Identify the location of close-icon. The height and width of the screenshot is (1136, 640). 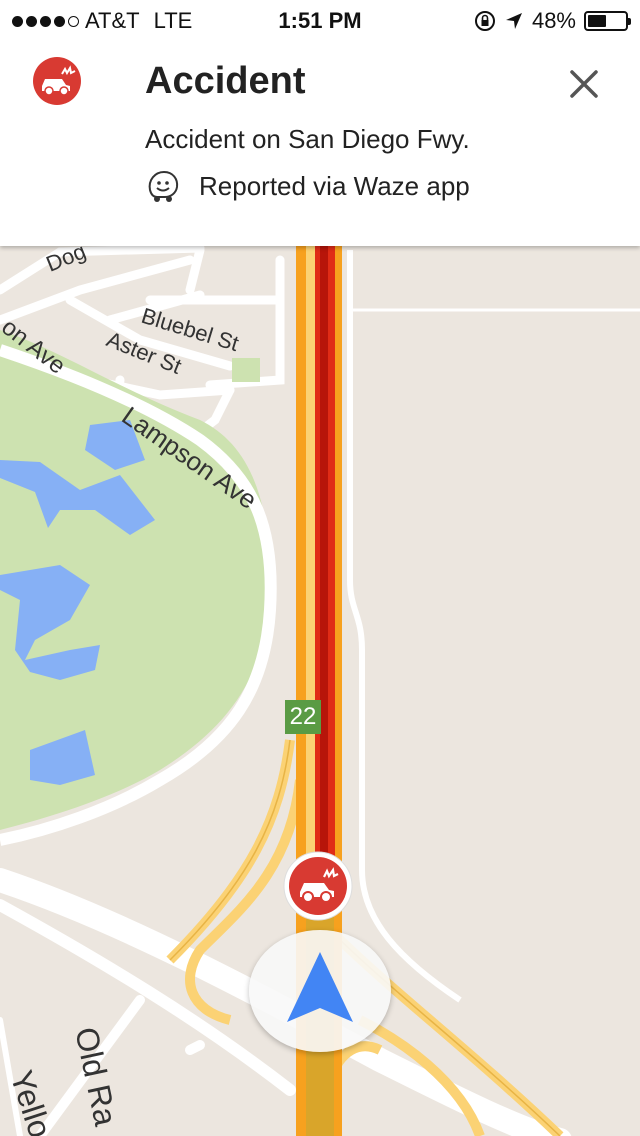
(584, 84).